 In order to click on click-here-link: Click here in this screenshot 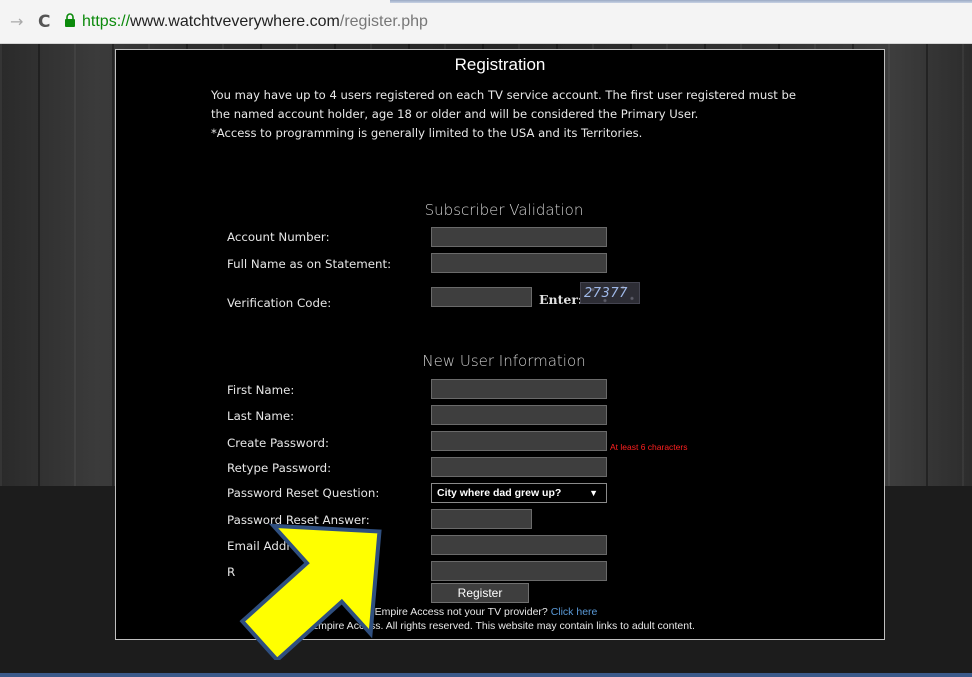, I will do `click(574, 612)`.